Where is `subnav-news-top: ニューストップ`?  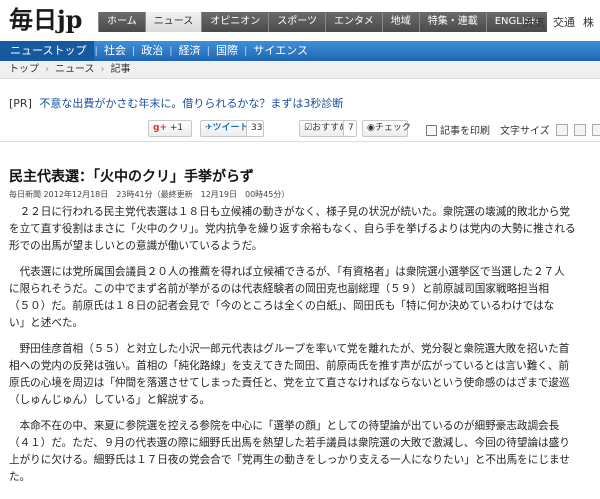 subnav-news-top: ニューストップ is located at coordinates (47, 51).